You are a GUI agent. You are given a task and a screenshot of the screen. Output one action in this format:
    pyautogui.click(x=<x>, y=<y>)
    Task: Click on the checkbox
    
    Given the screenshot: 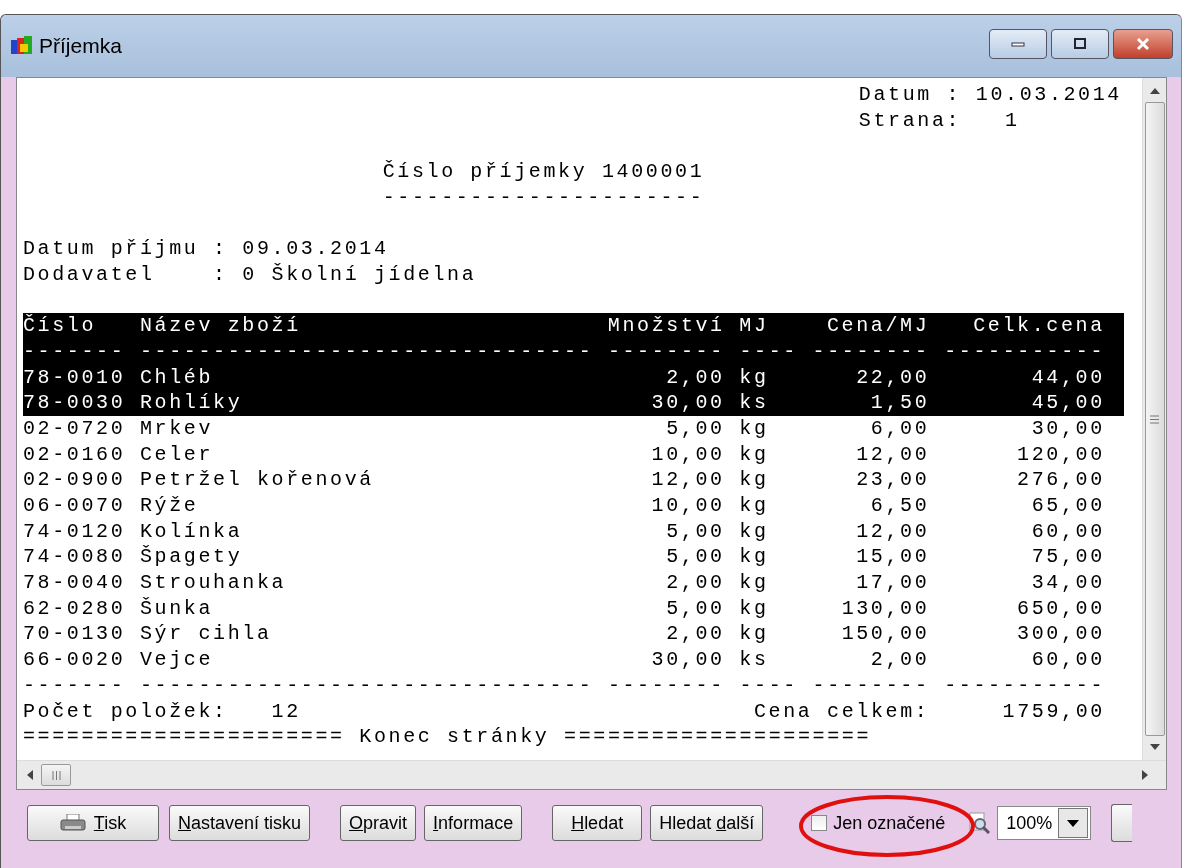 What is the action you would take?
    pyautogui.click(x=819, y=823)
    